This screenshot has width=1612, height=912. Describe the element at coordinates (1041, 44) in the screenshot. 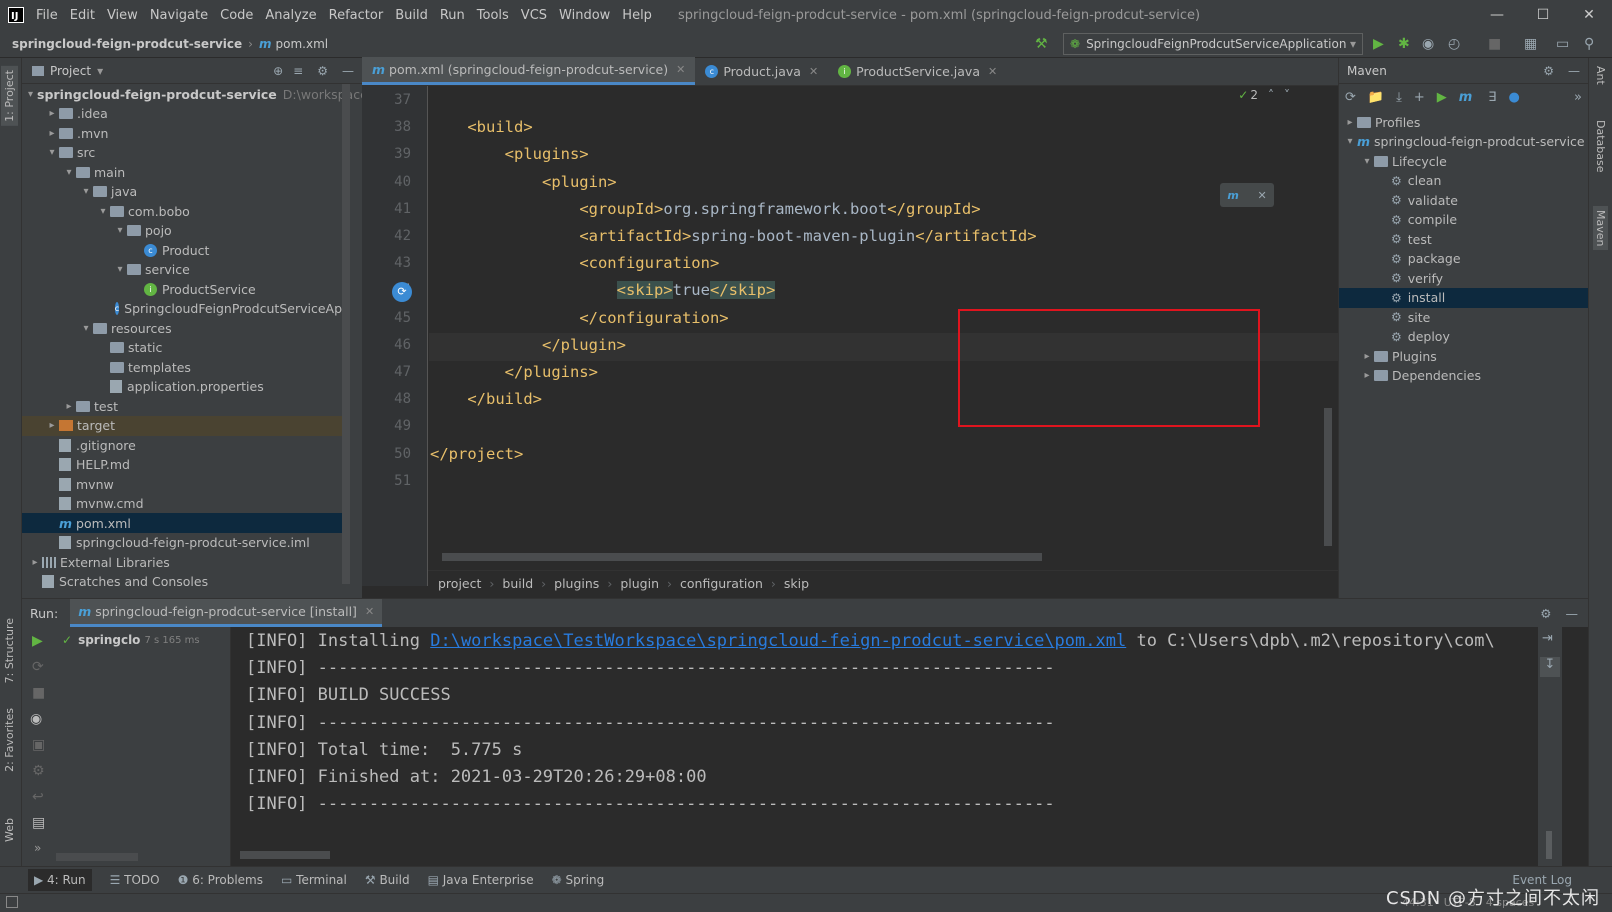

I see `build-hammer-icon: ⚒` at that location.